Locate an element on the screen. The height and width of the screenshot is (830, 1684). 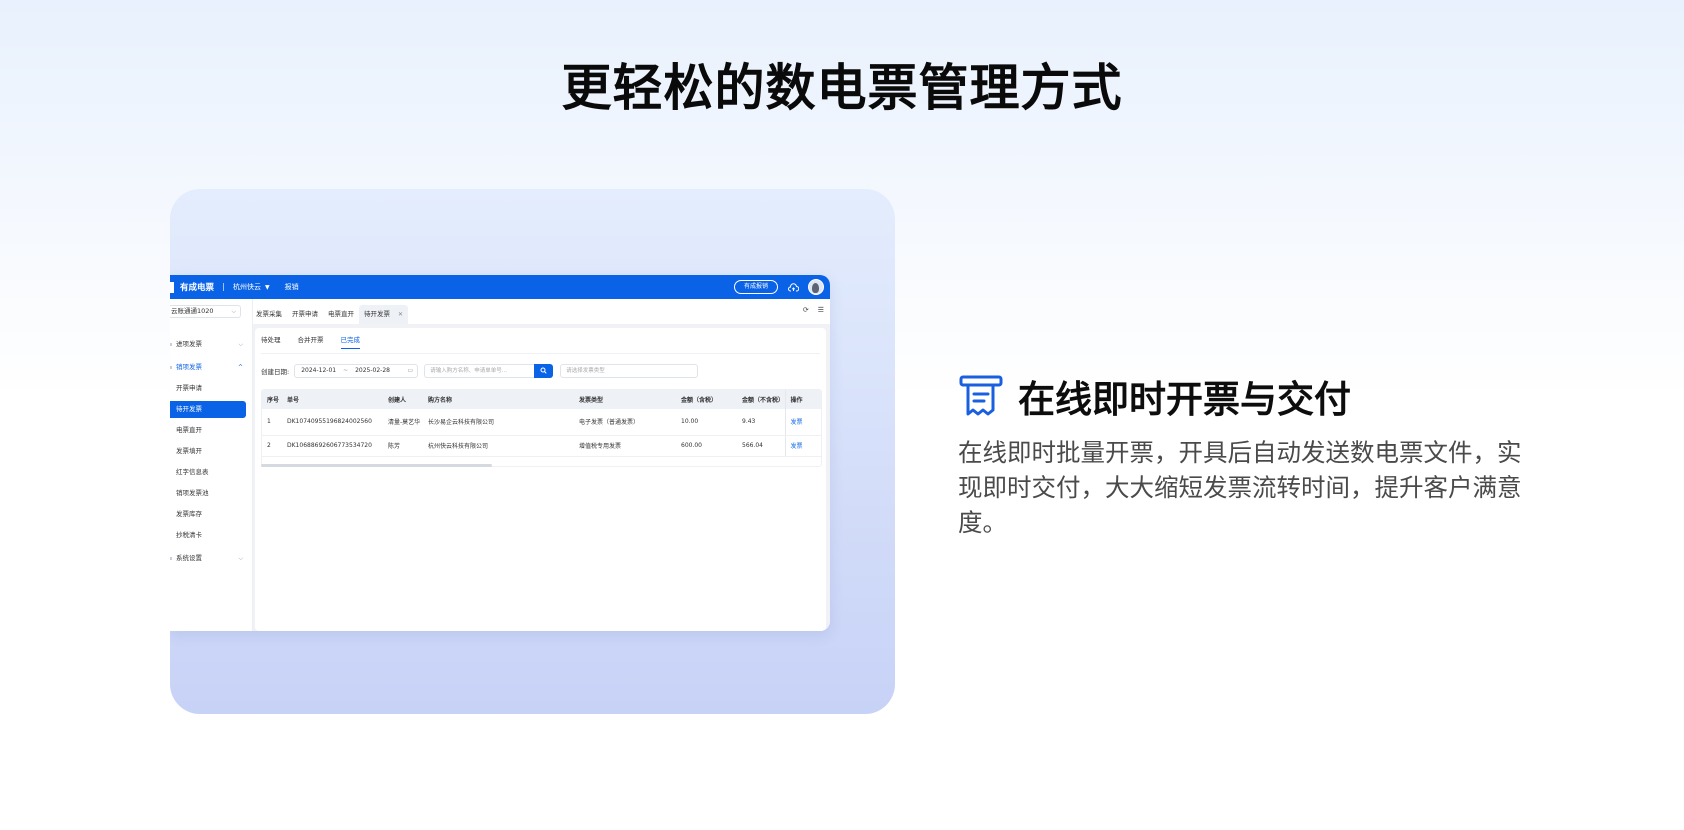
tab-direct: 电票直开 is located at coordinates (341, 314).